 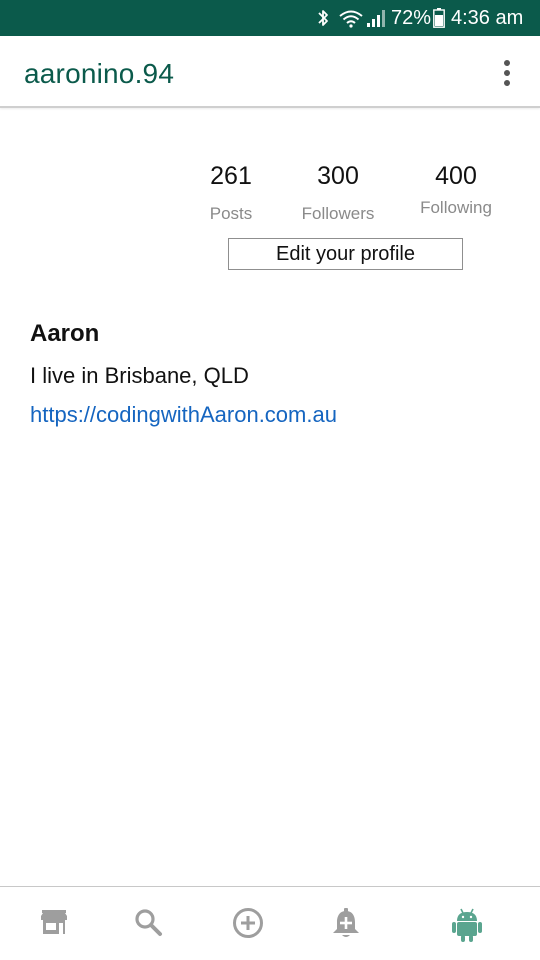 What do you see at coordinates (139, 375) in the screenshot?
I see `bio-text: I live in Brisbane, QLD` at bounding box center [139, 375].